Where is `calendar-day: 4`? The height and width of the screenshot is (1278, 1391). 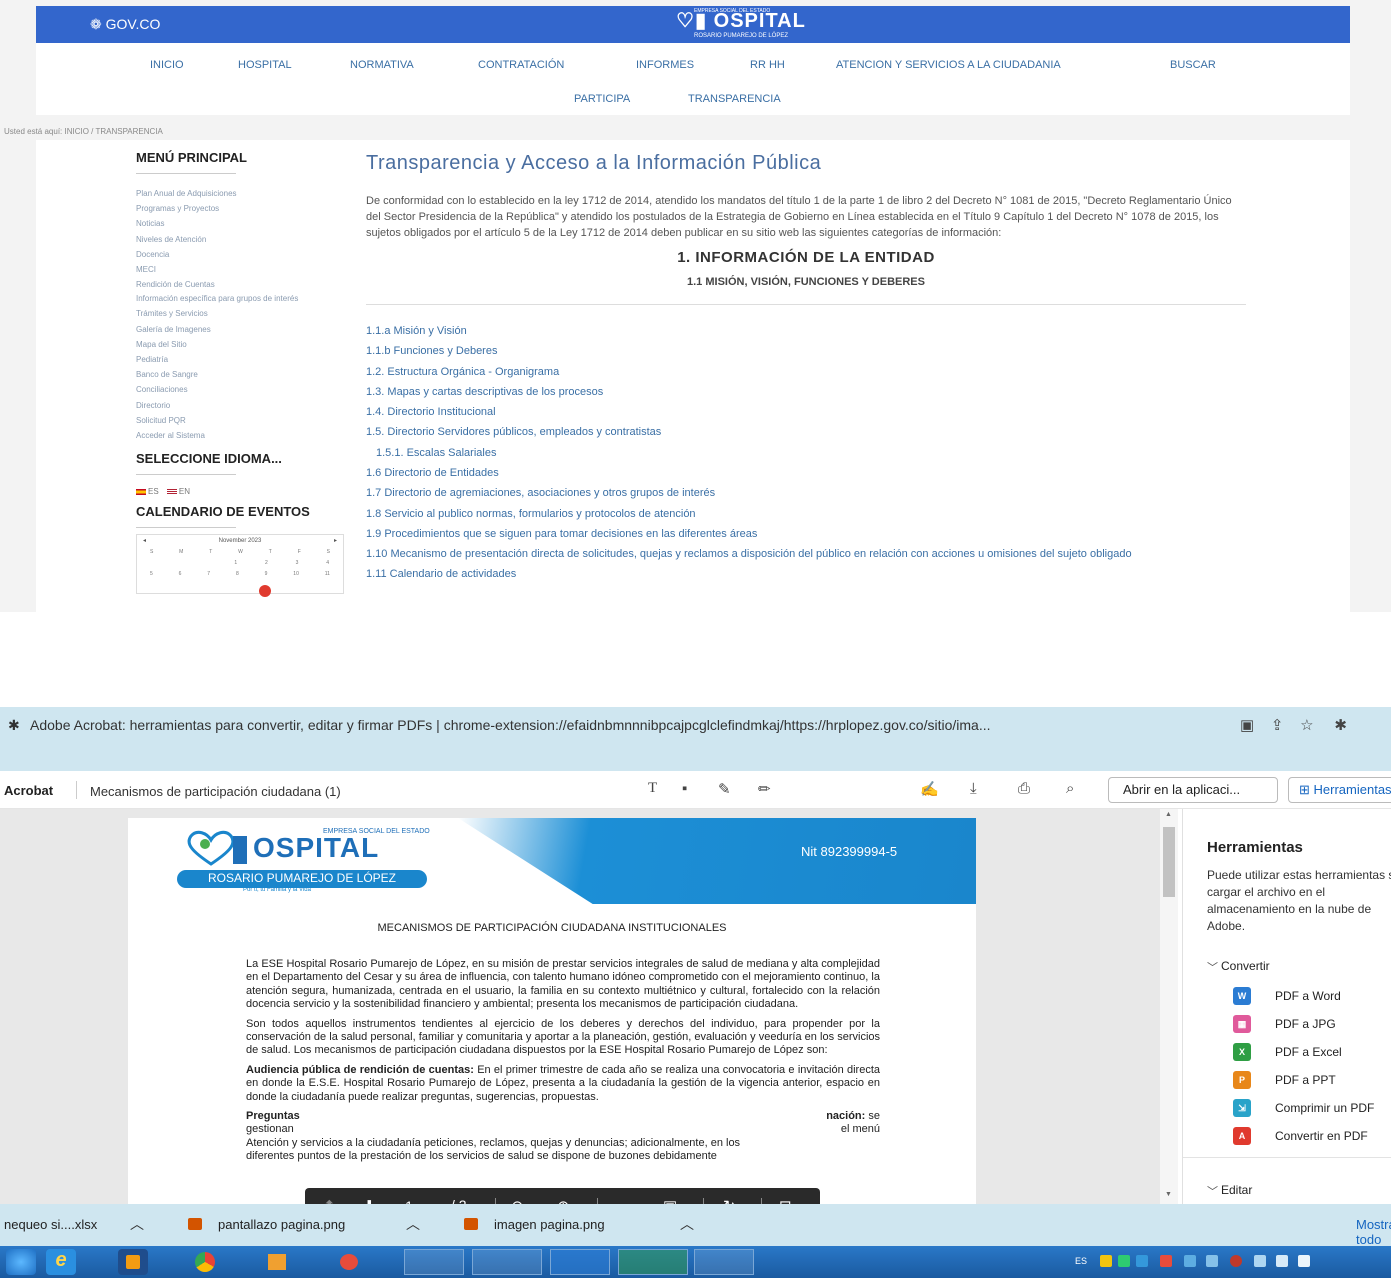
calendar-day: 4 is located at coordinates (327, 563).